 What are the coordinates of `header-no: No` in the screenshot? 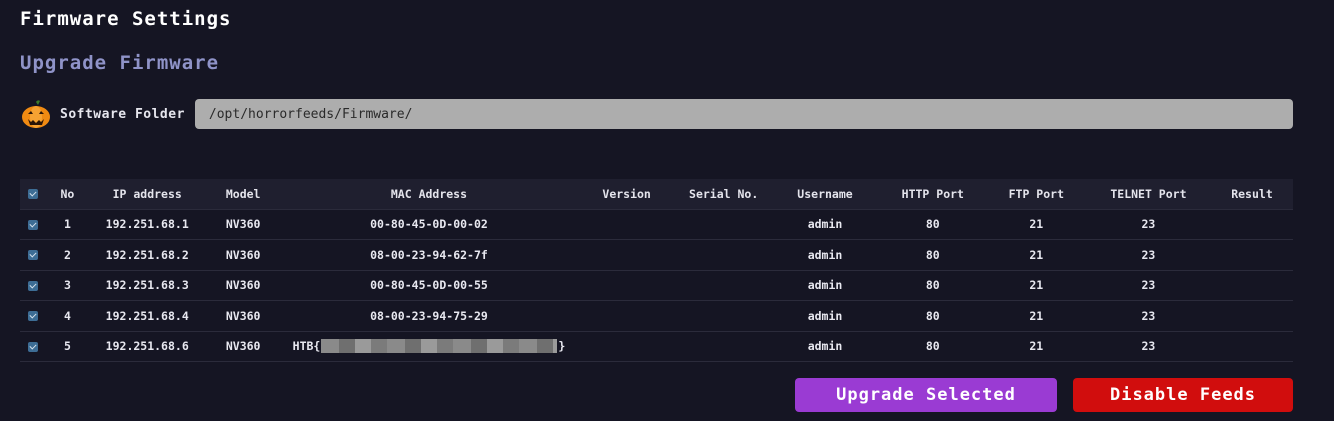 It's located at (67, 193).